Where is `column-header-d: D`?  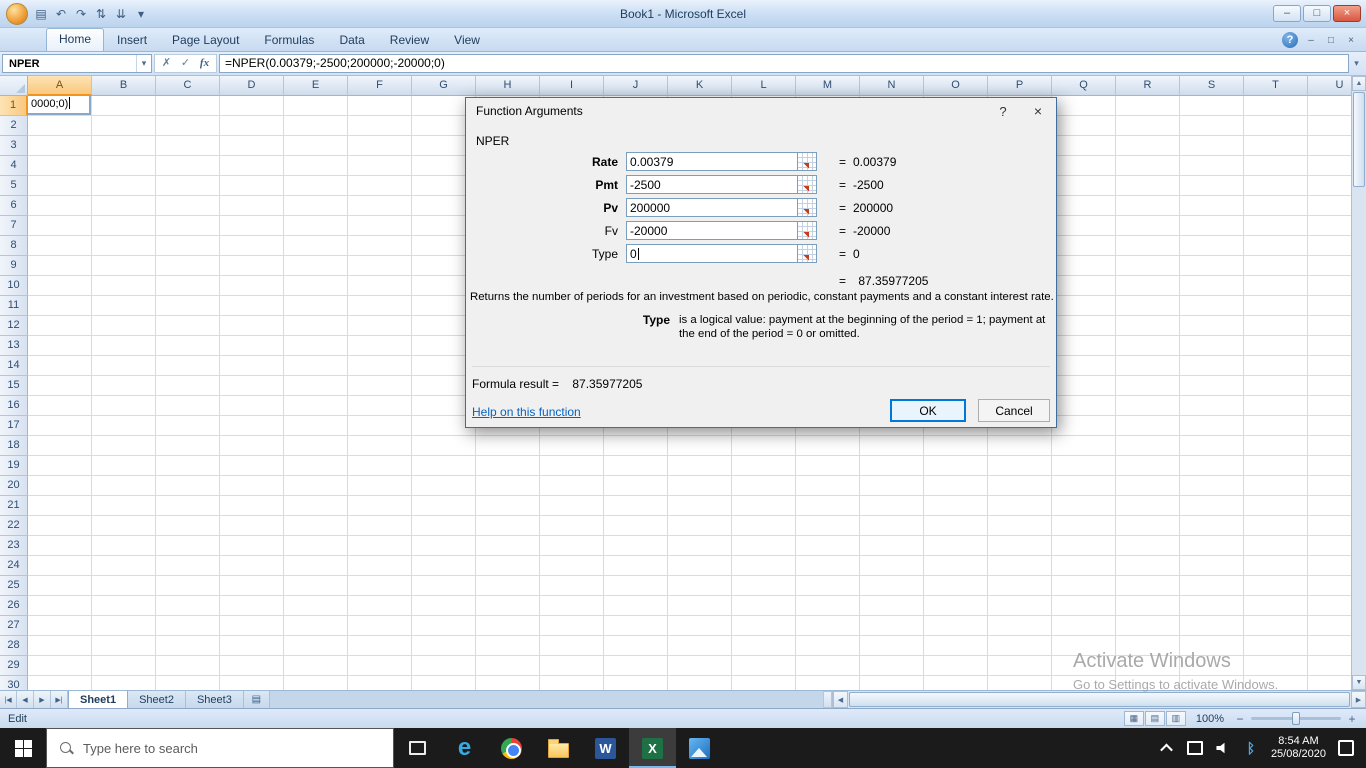 column-header-d: D is located at coordinates (252, 86).